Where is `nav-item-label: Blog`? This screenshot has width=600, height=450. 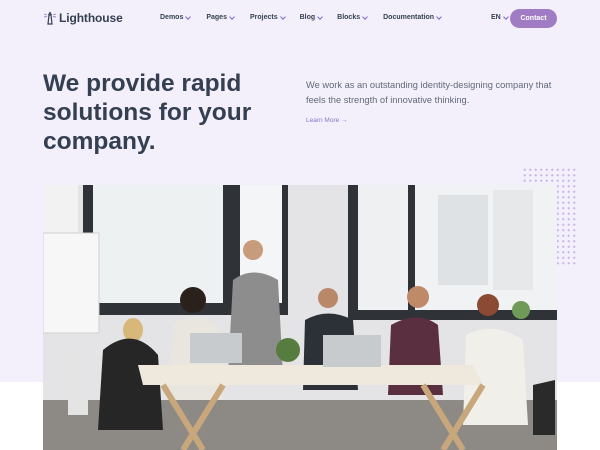 nav-item-label: Blog is located at coordinates (307, 17).